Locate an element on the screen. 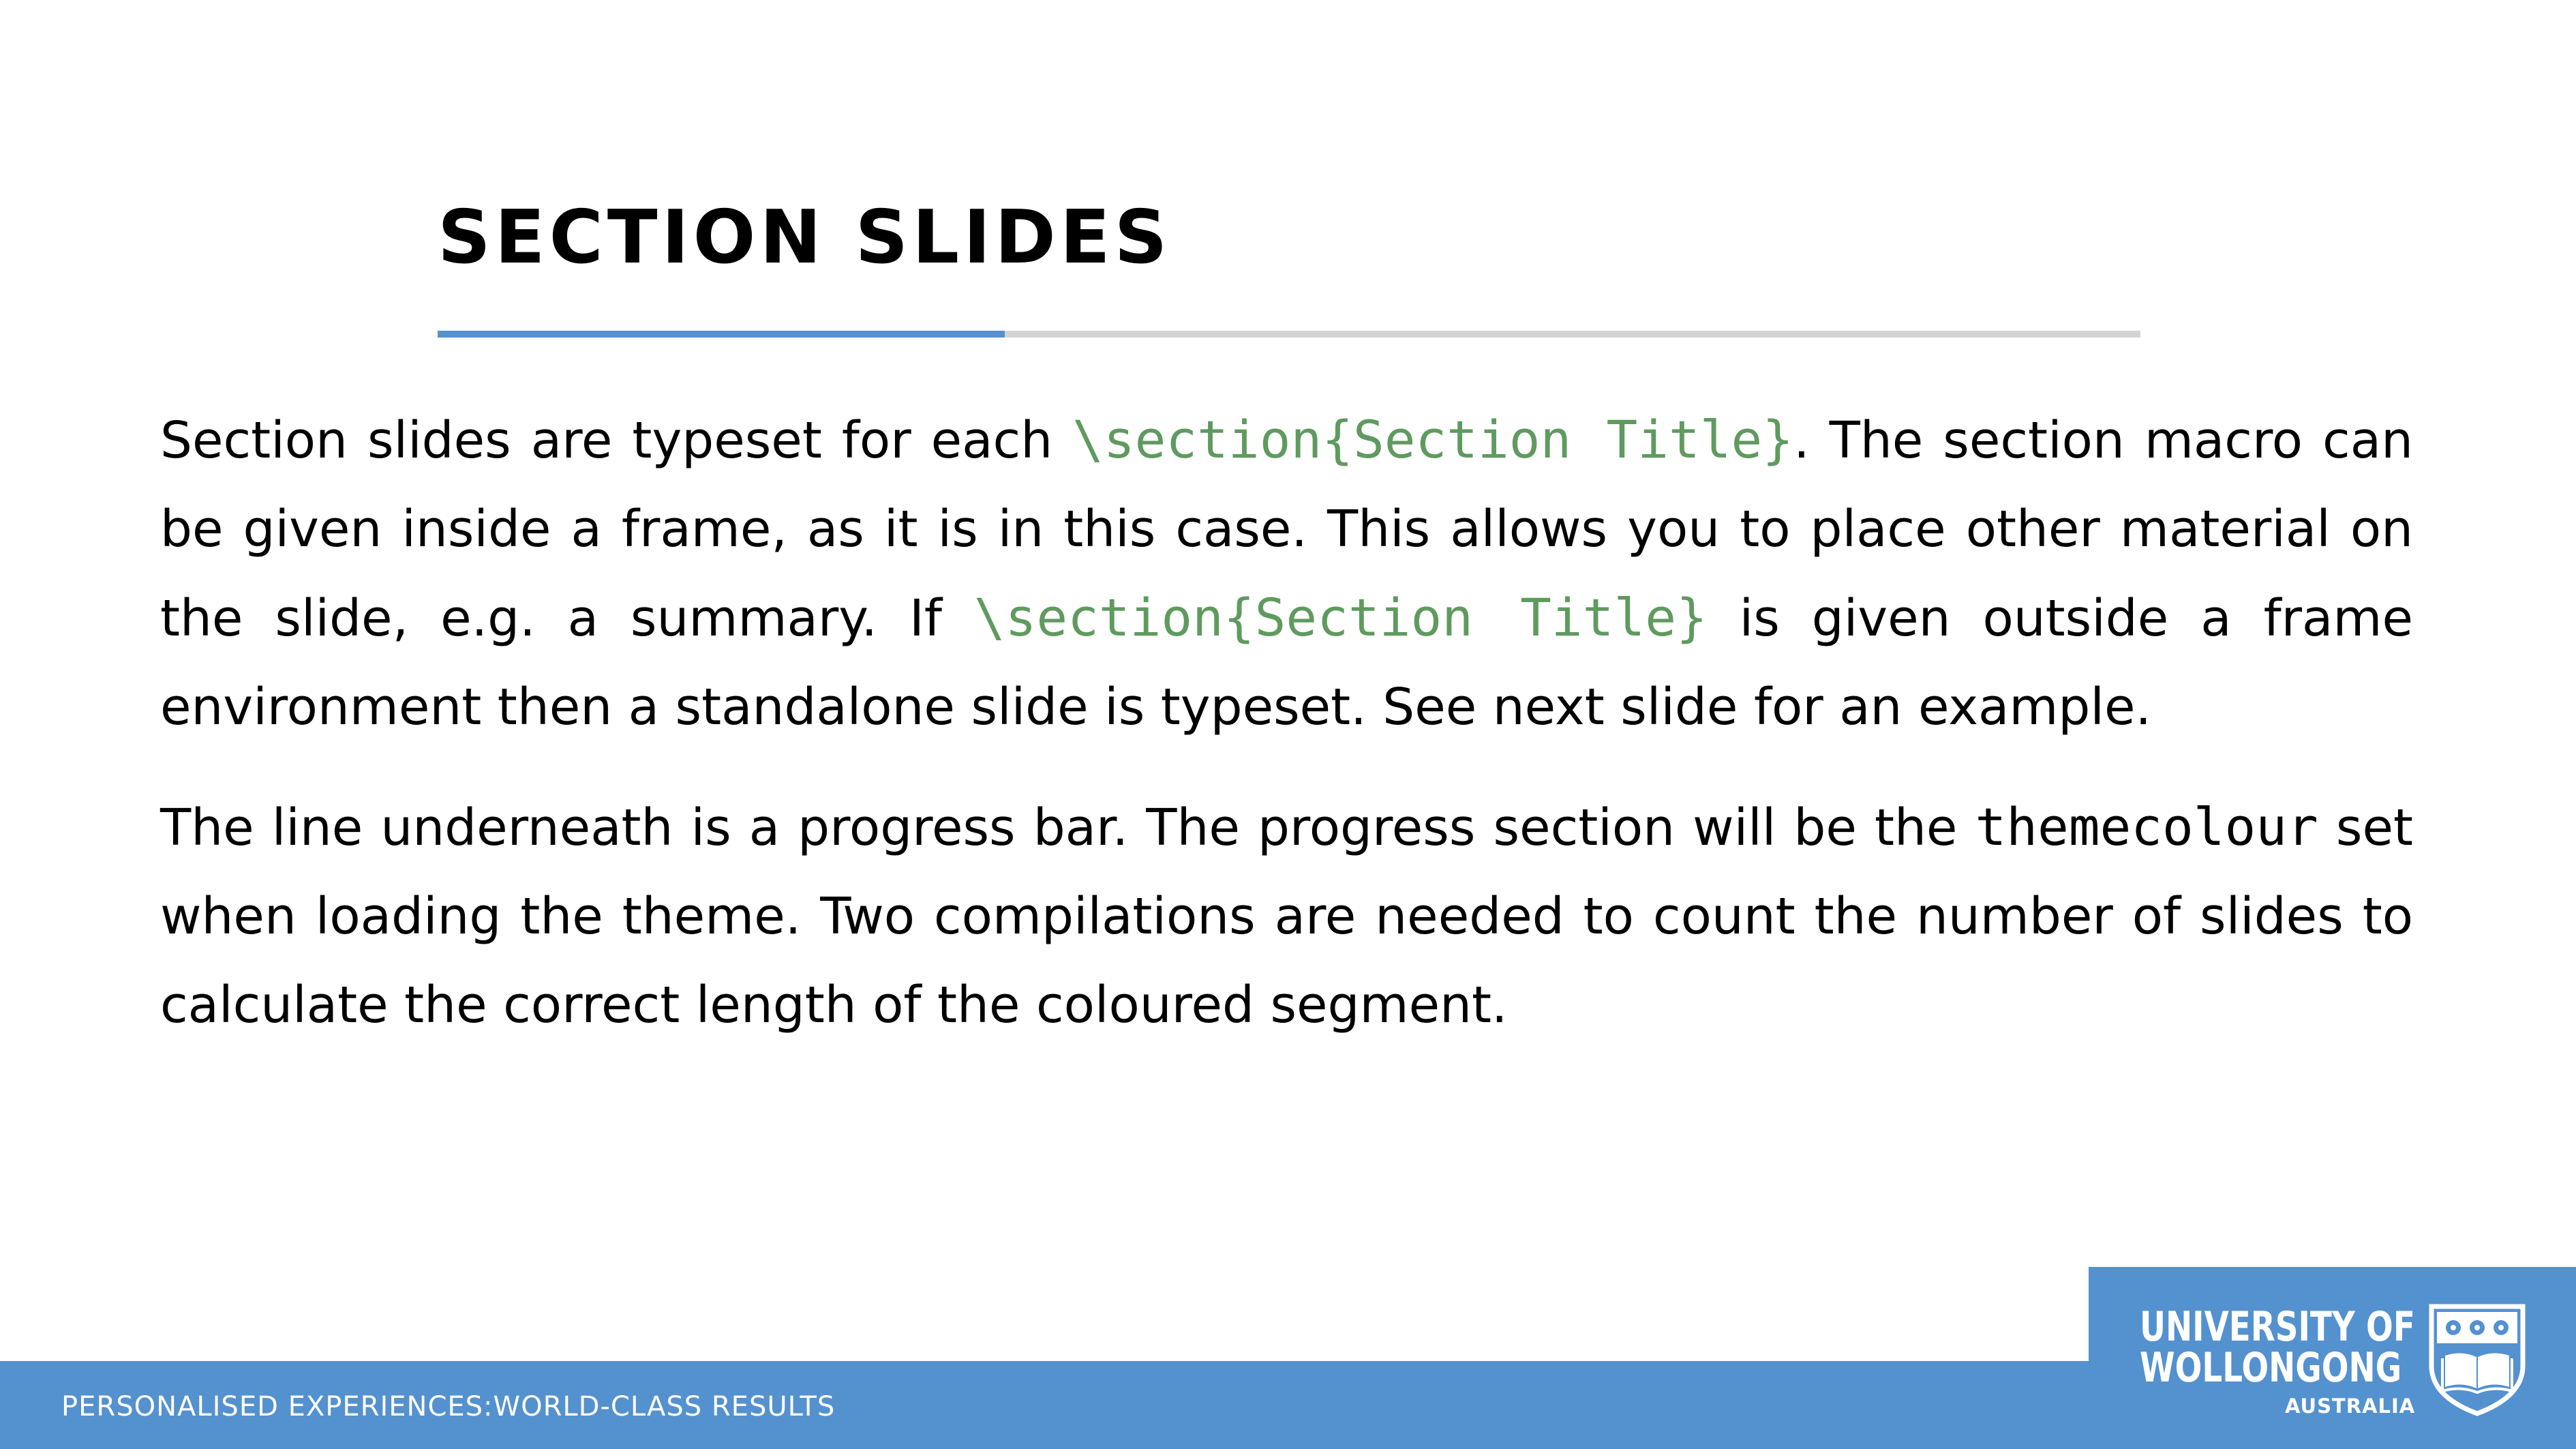  logo-text-line3: AUSTRALIA is located at coordinates (2351, 1406).